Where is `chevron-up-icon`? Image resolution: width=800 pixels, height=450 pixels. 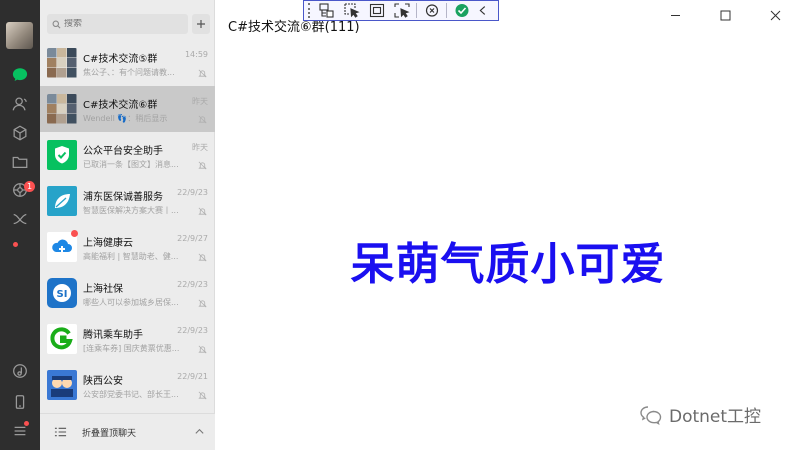 chevron-up-icon is located at coordinates (199, 431).